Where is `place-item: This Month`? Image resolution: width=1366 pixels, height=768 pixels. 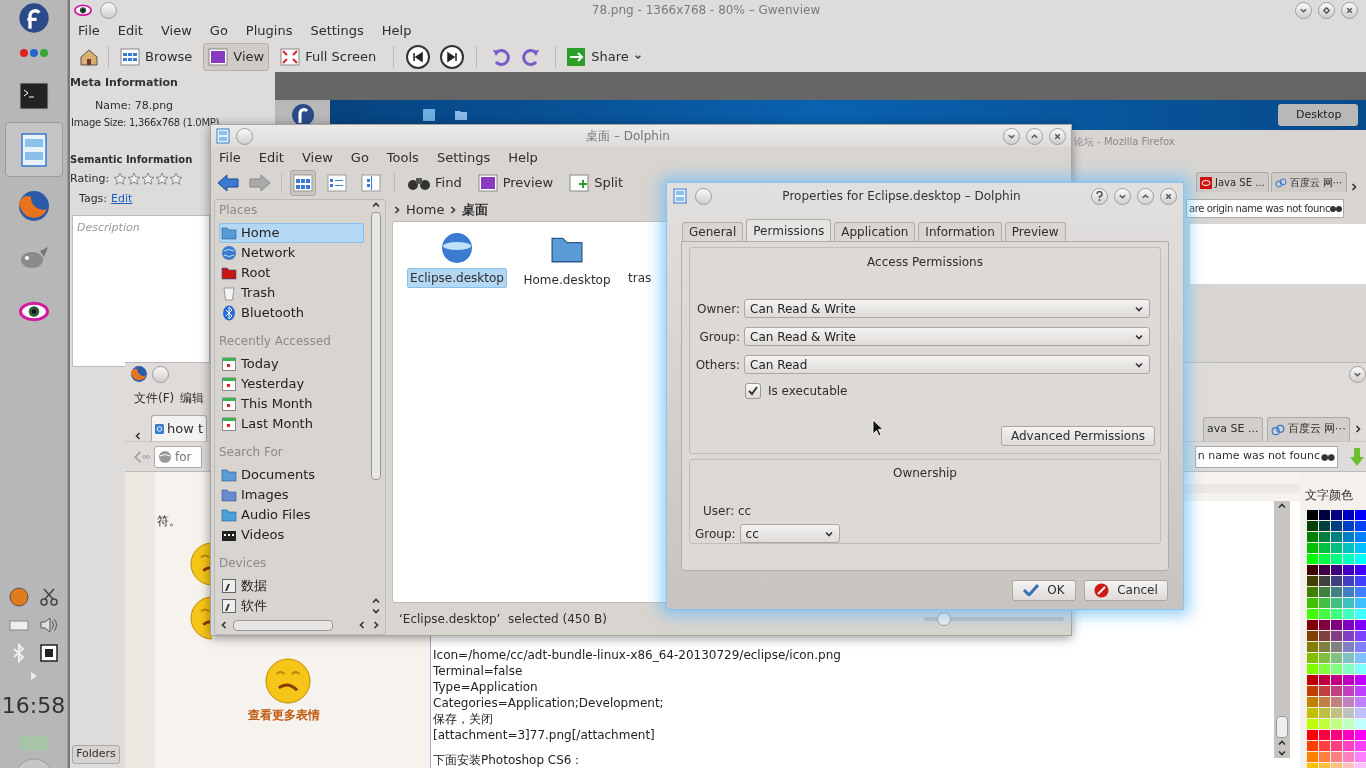 place-item: This Month is located at coordinates (291, 404).